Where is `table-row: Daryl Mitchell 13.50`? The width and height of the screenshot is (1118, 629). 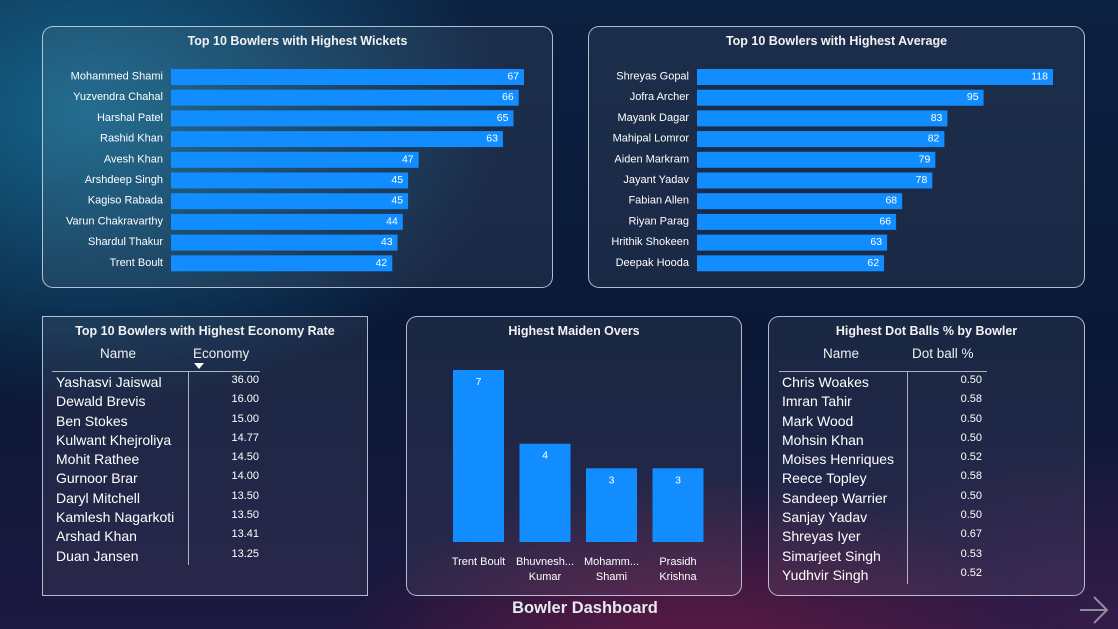
table-row: Daryl Mitchell 13.50 is located at coordinates (157, 499).